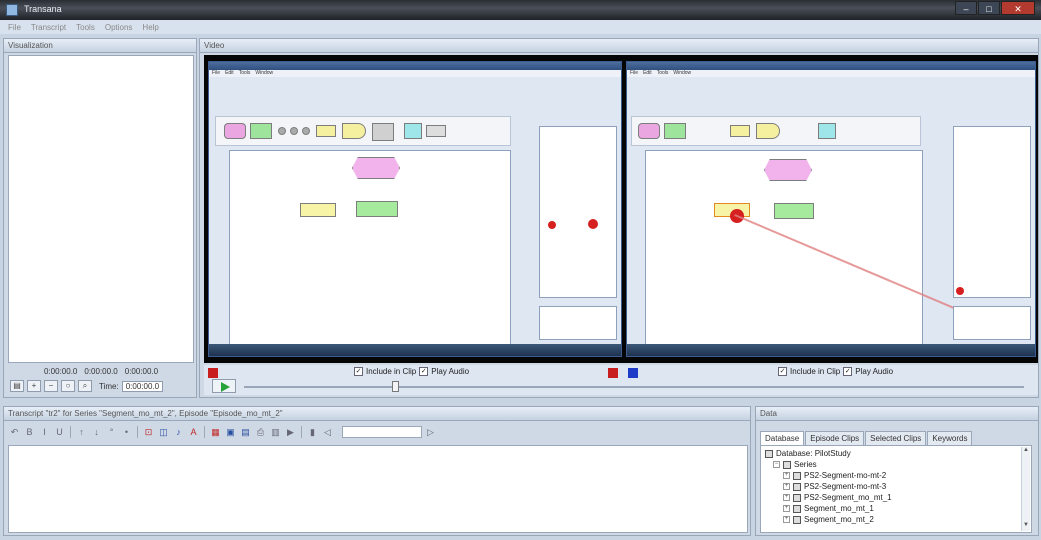 This screenshot has width=1041, height=540. Describe the element at coordinates (634, 386) in the screenshot. I see `video-position-slider` at that location.